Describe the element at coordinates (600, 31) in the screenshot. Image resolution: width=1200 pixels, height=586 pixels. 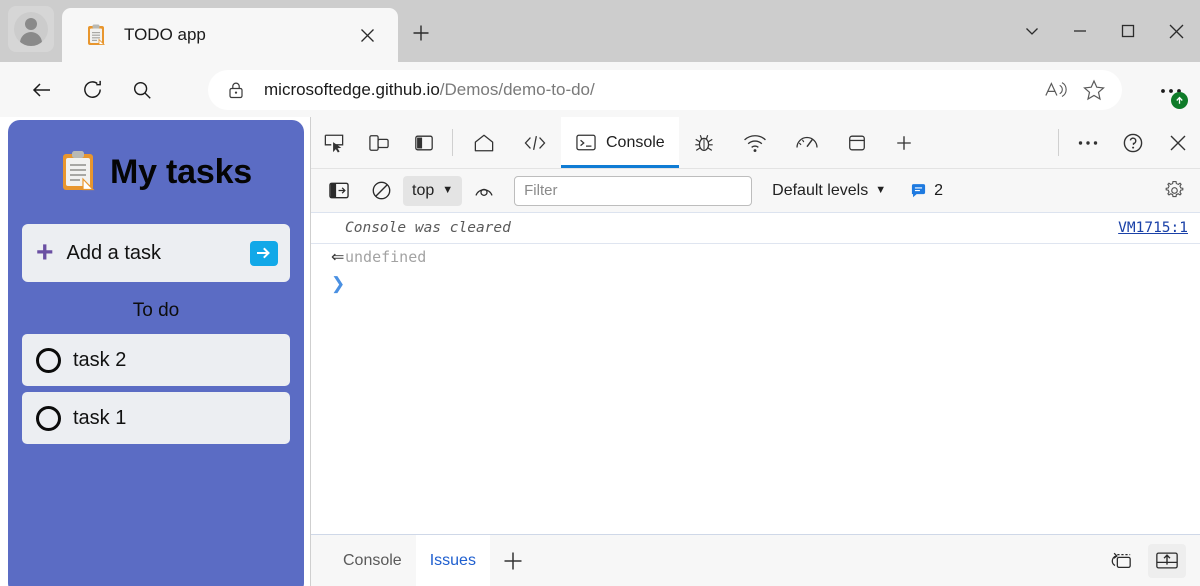
I see `title-bar: TODO app` at that location.